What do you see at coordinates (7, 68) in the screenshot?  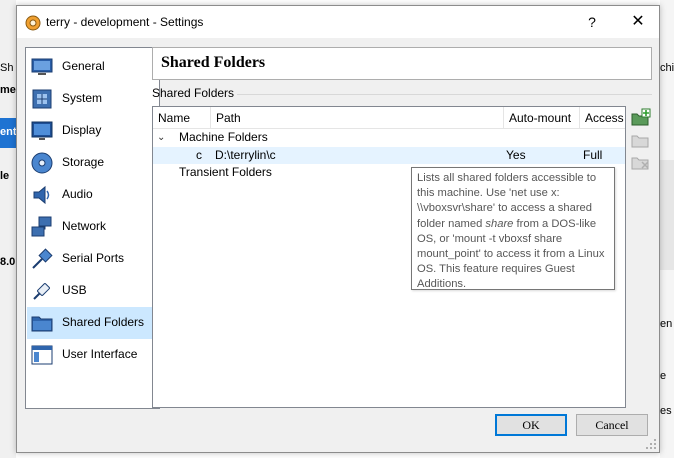 I see `bg-text: Sh` at bounding box center [7, 68].